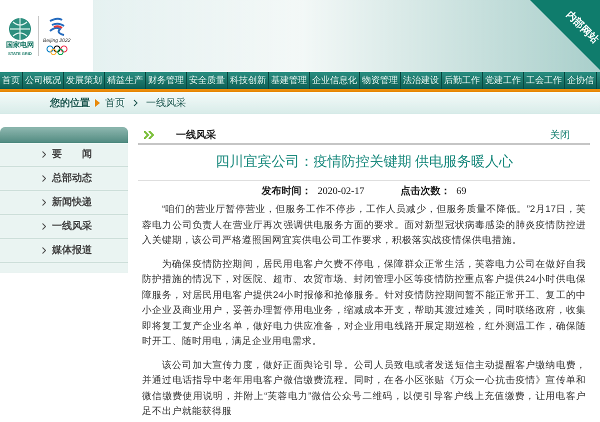  Describe the element at coordinates (544, 80) in the screenshot. I see `nav-link: 工会工作` at that location.